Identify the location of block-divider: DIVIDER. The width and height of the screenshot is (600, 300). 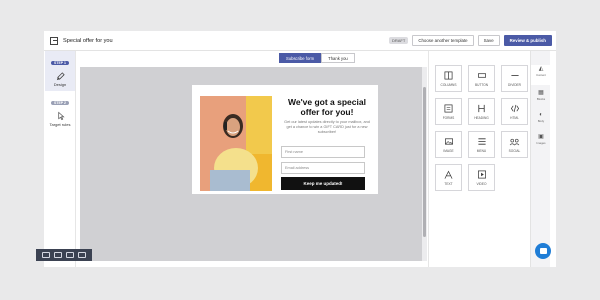
(514, 78).